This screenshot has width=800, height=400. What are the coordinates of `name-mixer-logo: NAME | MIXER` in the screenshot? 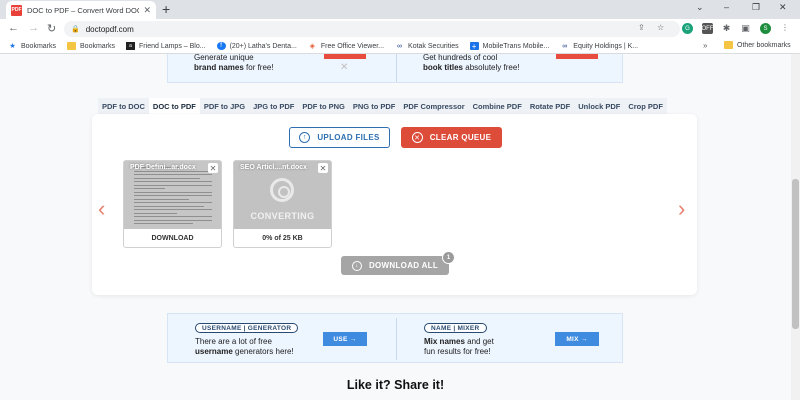 It's located at (455, 328).